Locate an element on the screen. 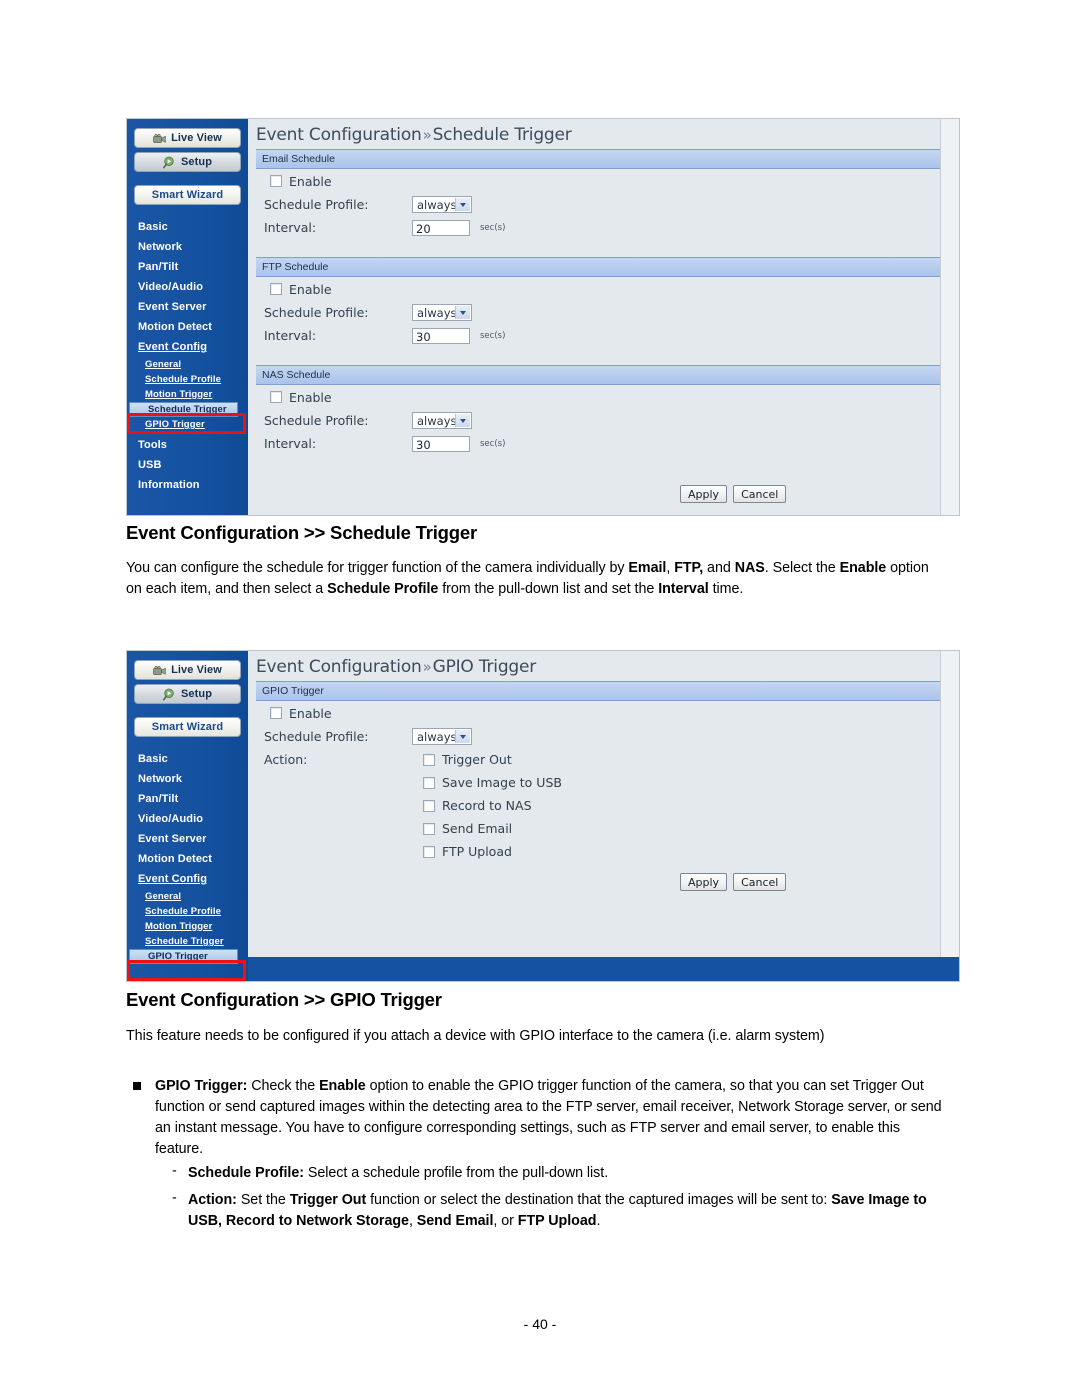  action-record-to-nas-checkbox is located at coordinates (429, 805).